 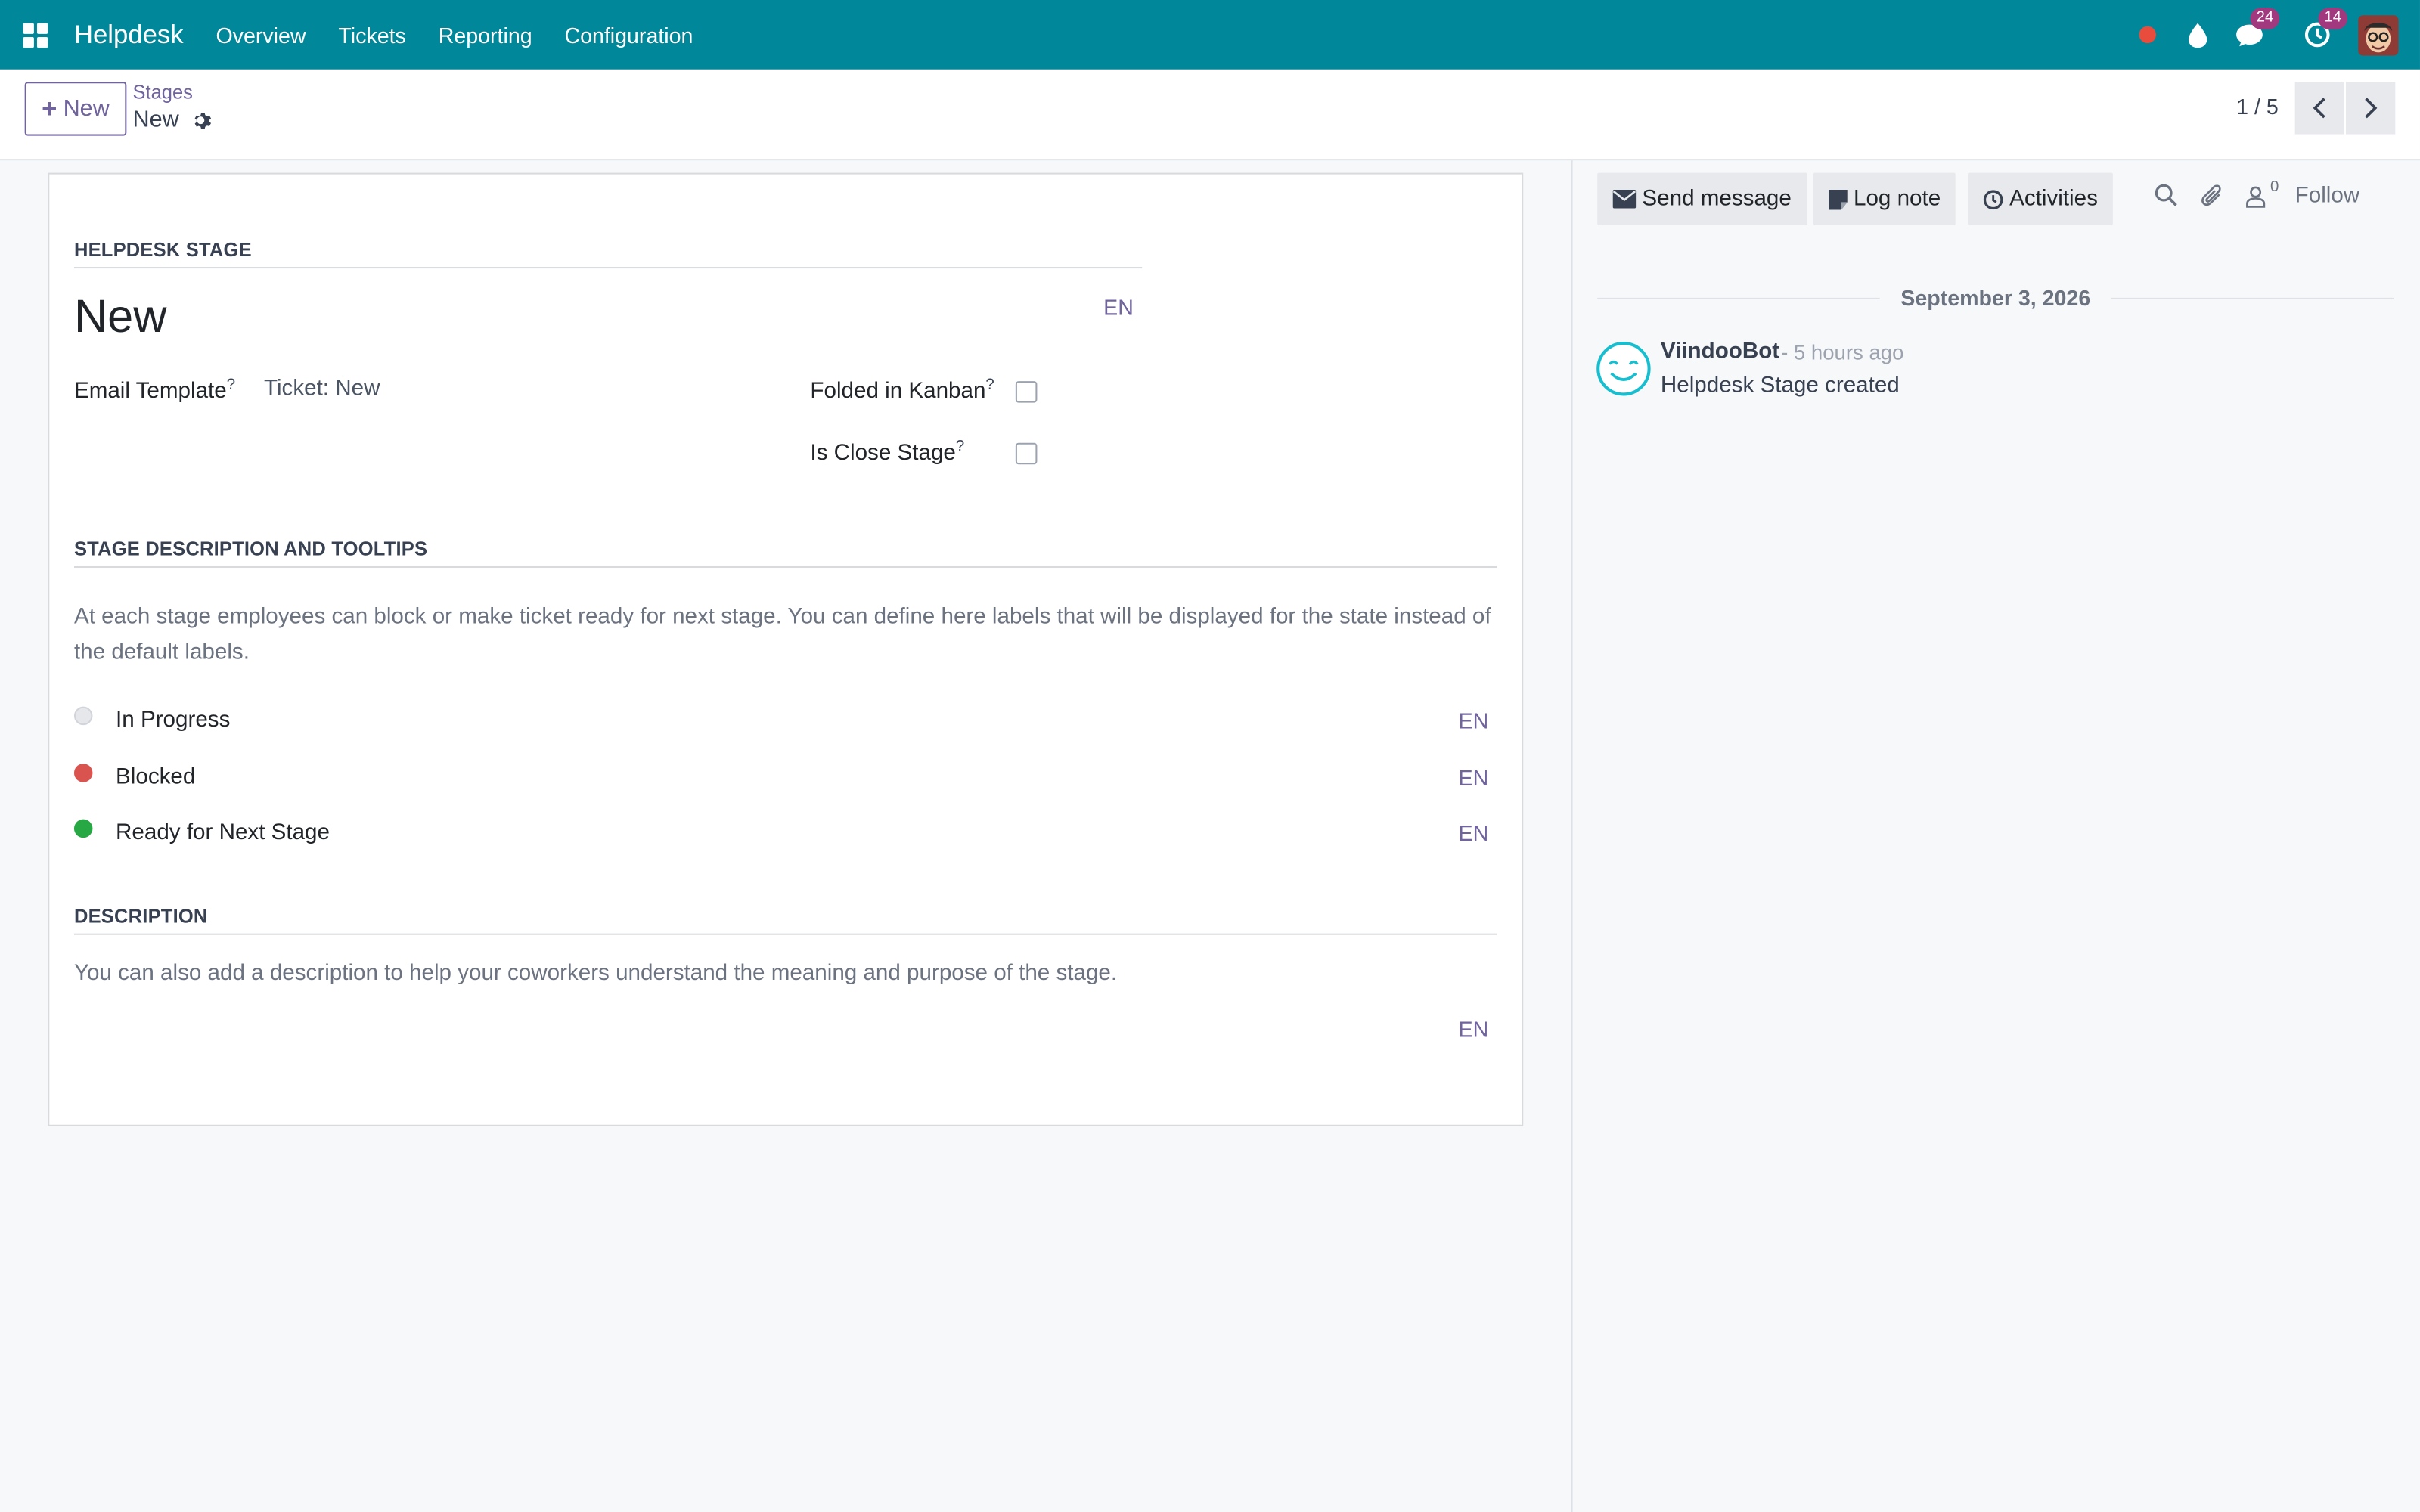 I want to click on followers-icon, so click(x=2255, y=197).